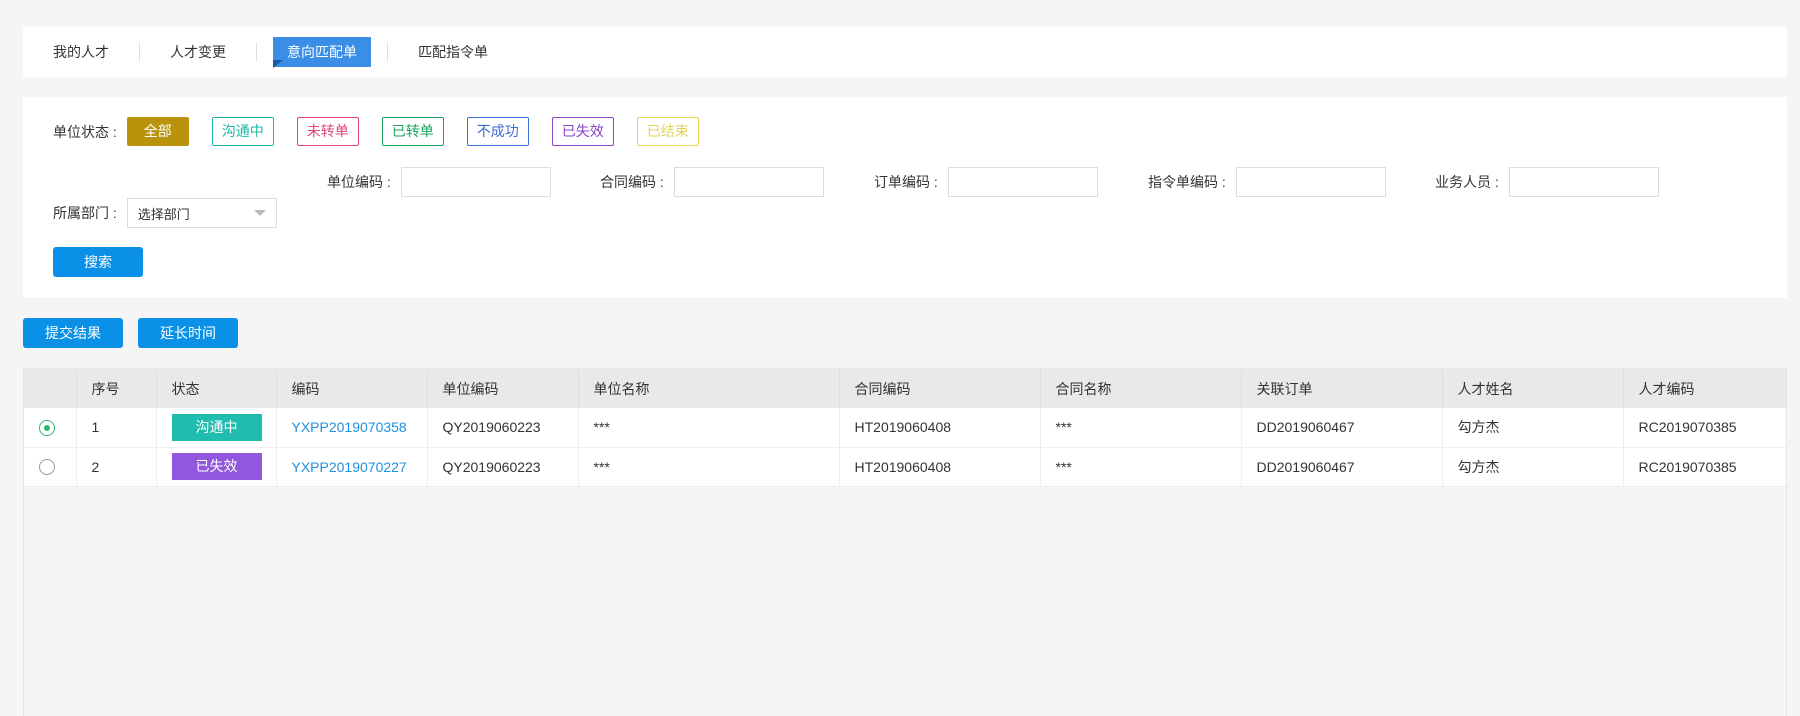  What do you see at coordinates (582, 131) in the screenshot?
I see `status-chip-expired: 已失效` at bounding box center [582, 131].